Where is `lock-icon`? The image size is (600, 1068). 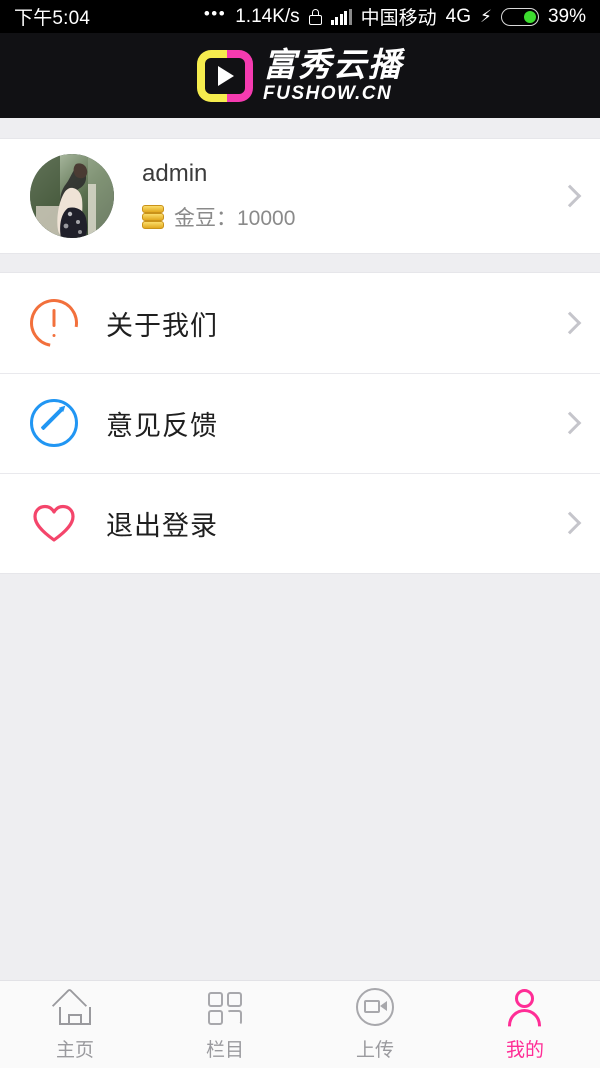
lock-icon is located at coordinates (315, 16).